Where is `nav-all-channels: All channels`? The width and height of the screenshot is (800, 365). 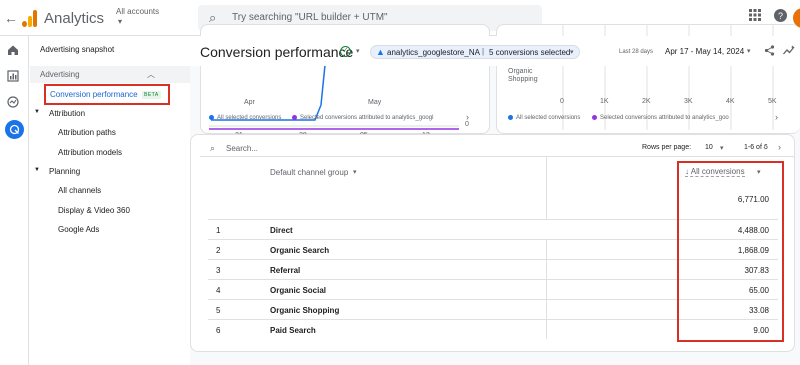 nav-all-channels: All channels is located at coordinates (79, 190).